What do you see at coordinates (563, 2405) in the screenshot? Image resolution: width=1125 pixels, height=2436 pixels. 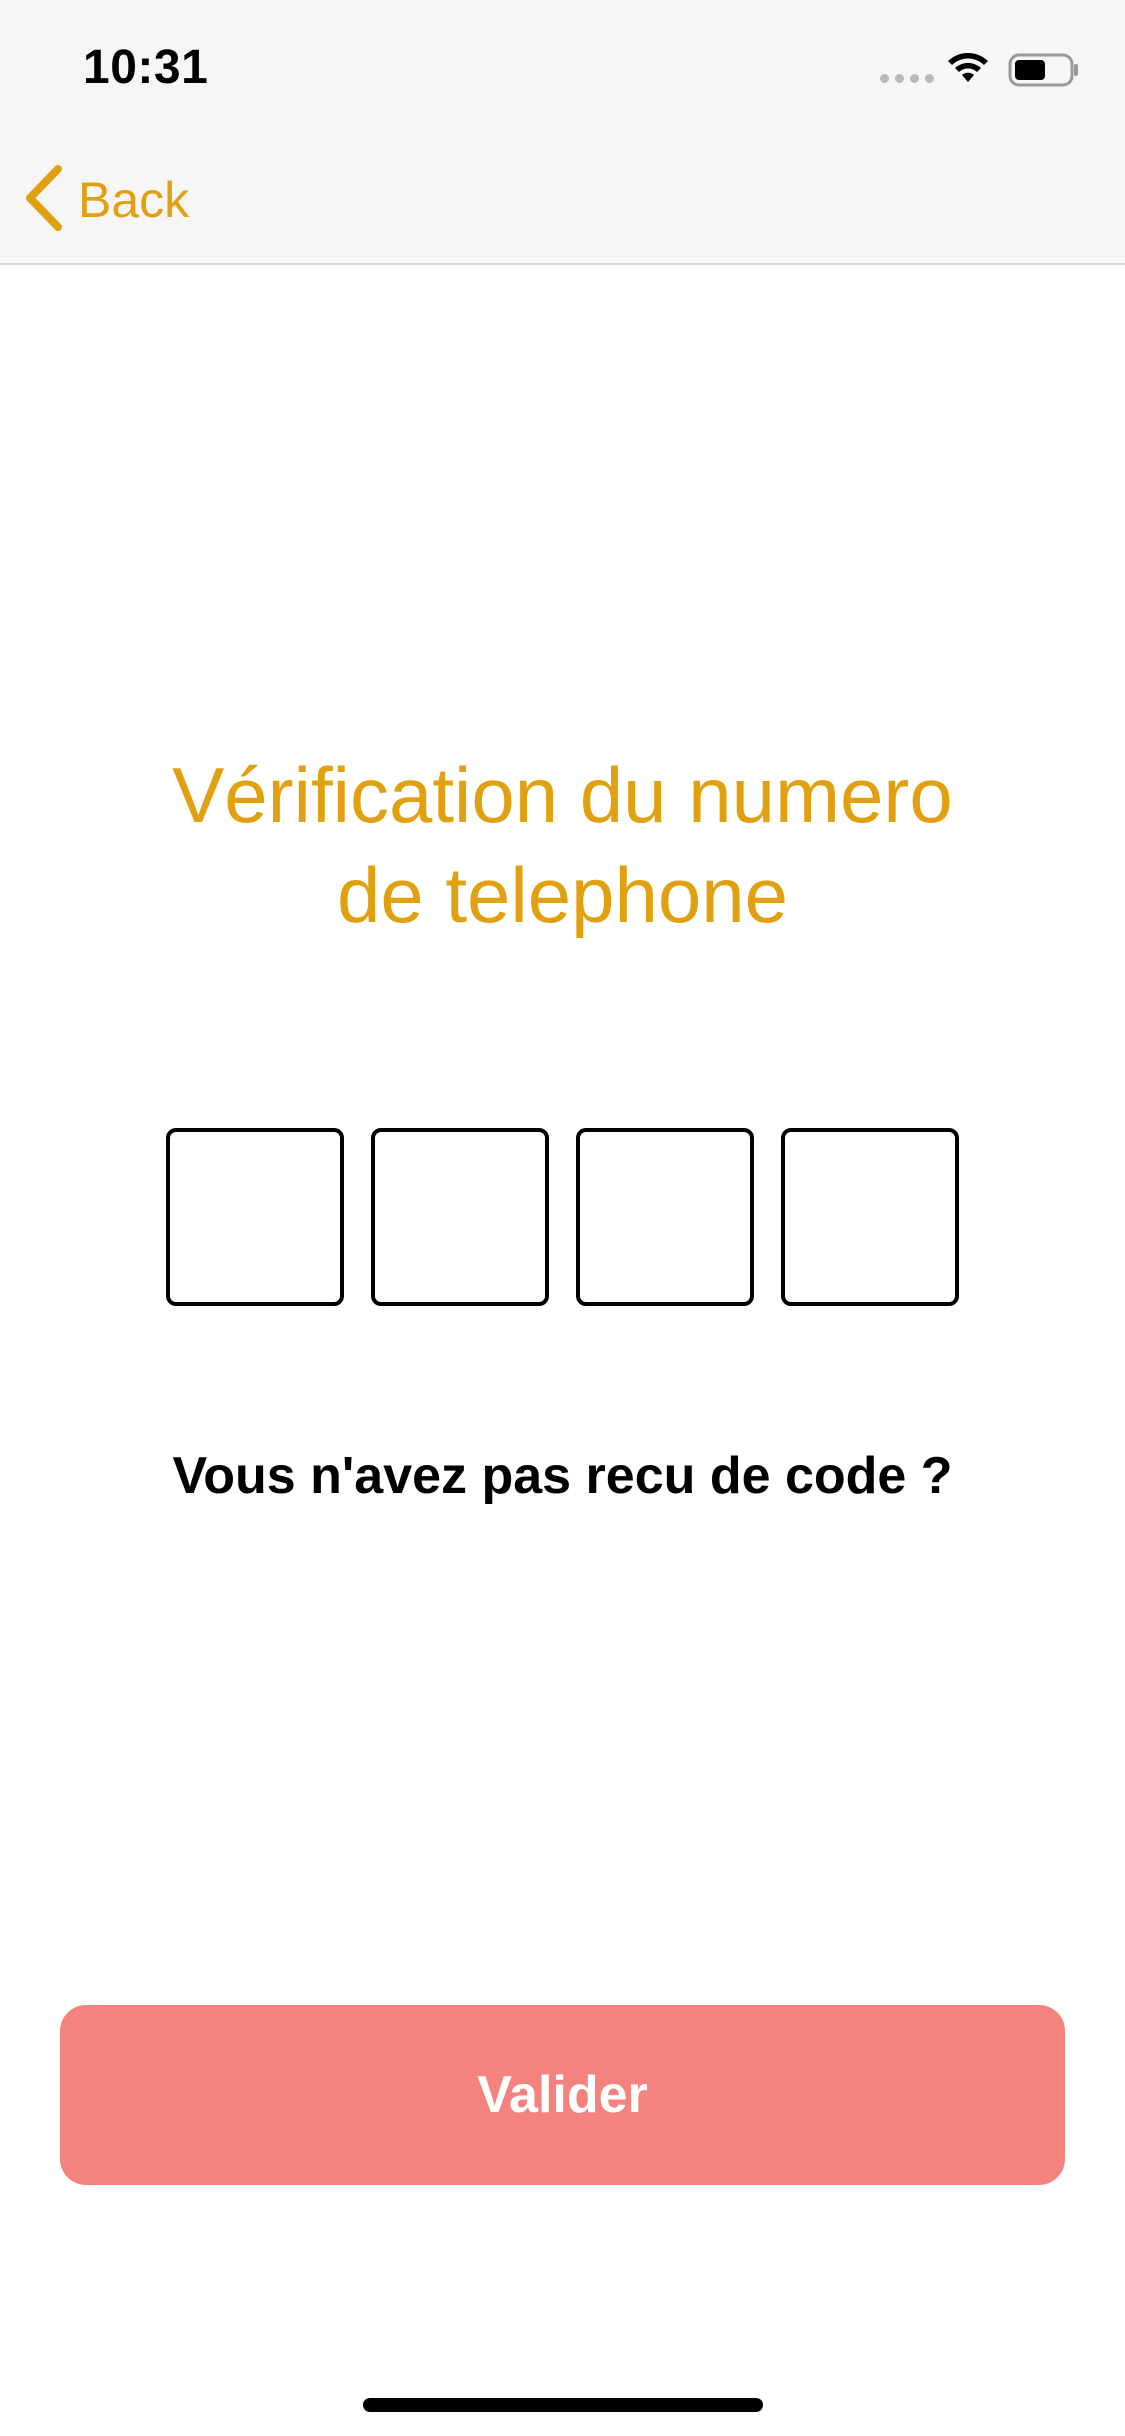 I see `home-indicator` at bounding box center [563, 2405].